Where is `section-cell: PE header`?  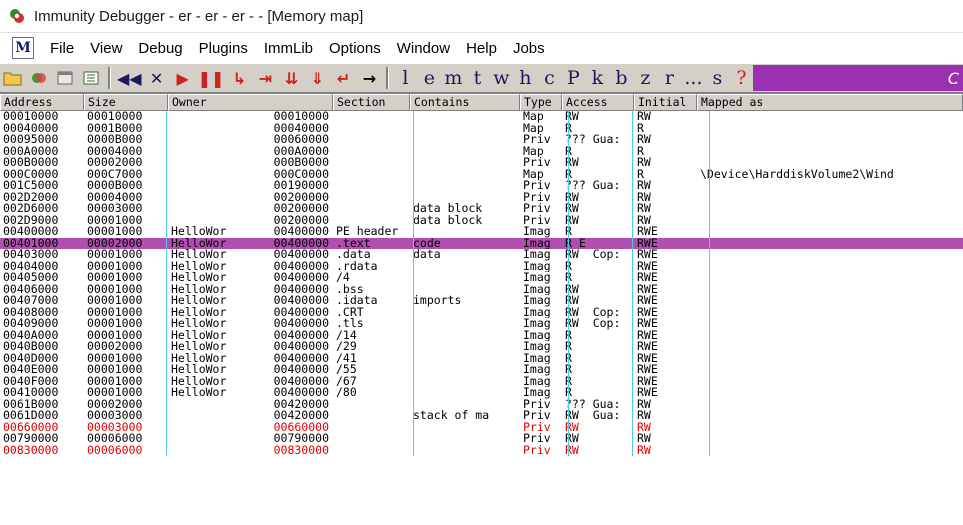
section-cell: PE header is located at coordinates (367, 232).